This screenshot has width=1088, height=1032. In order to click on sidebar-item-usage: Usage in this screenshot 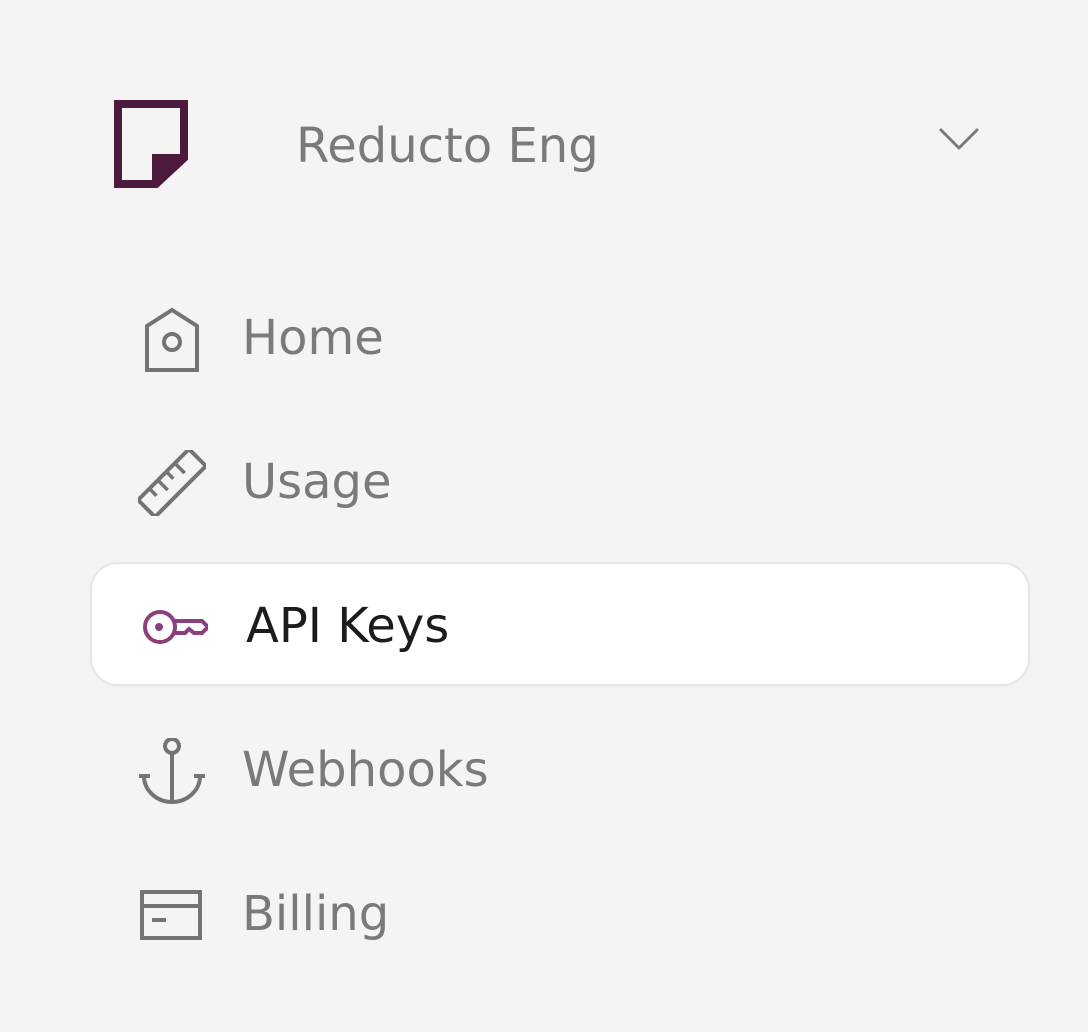, I will do `click(560, 482)`.